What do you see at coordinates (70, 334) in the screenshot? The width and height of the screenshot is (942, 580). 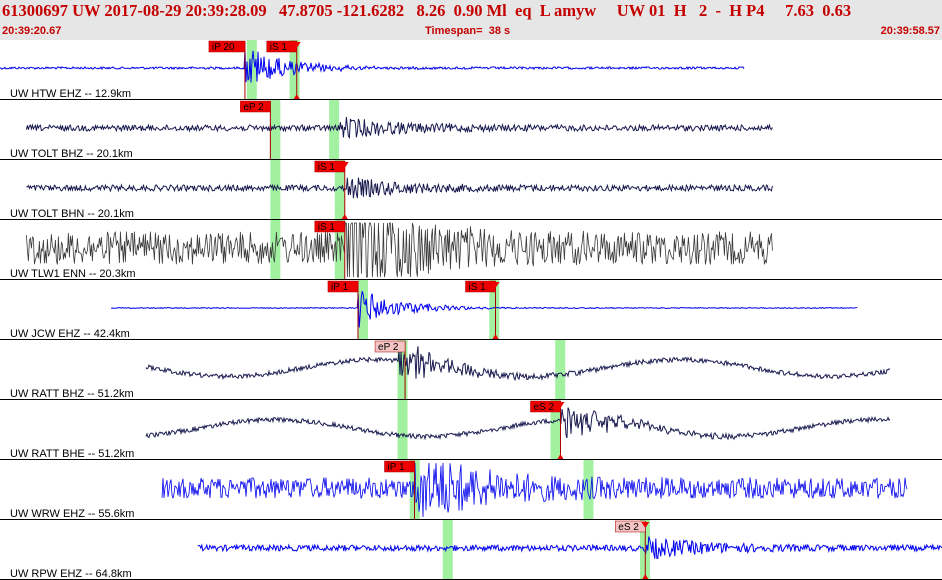 I see `station-label: UW JCW EHZ -- 42.4km` at bounding box center [70, 334].